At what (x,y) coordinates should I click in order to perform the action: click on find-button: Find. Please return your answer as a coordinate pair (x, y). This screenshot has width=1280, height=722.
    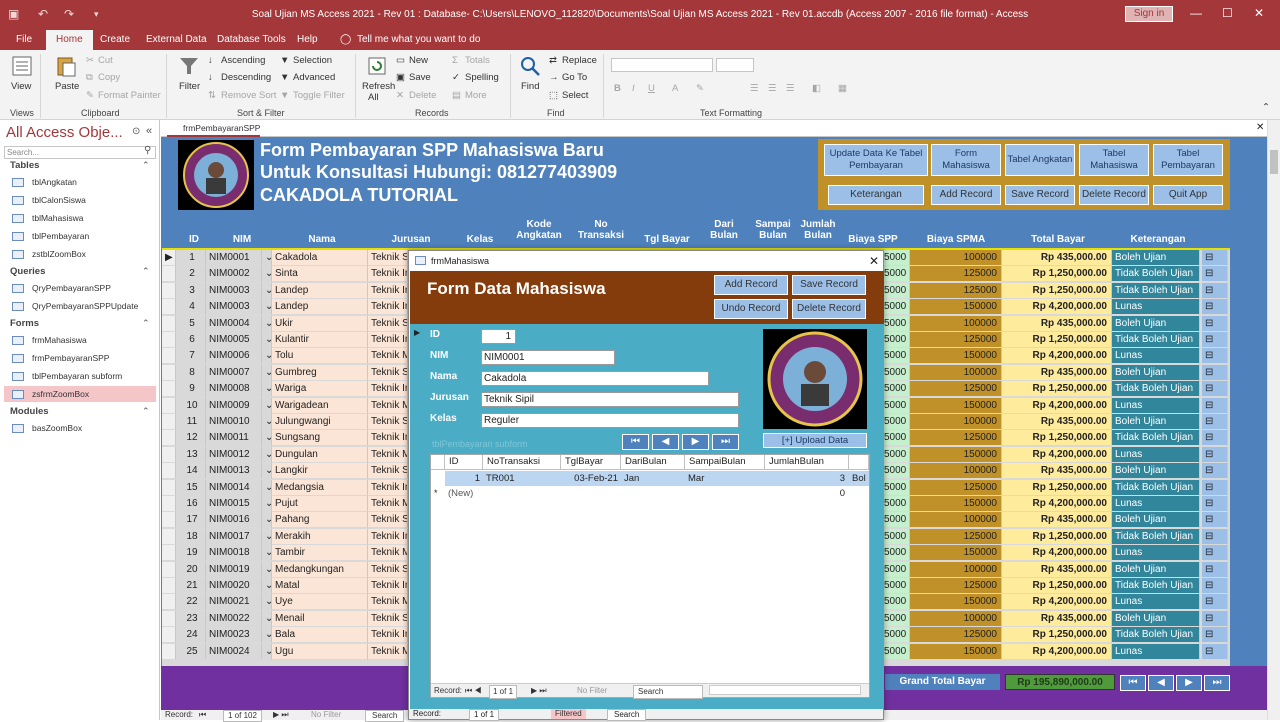
    Looking at the image, I should click on (530, 86).